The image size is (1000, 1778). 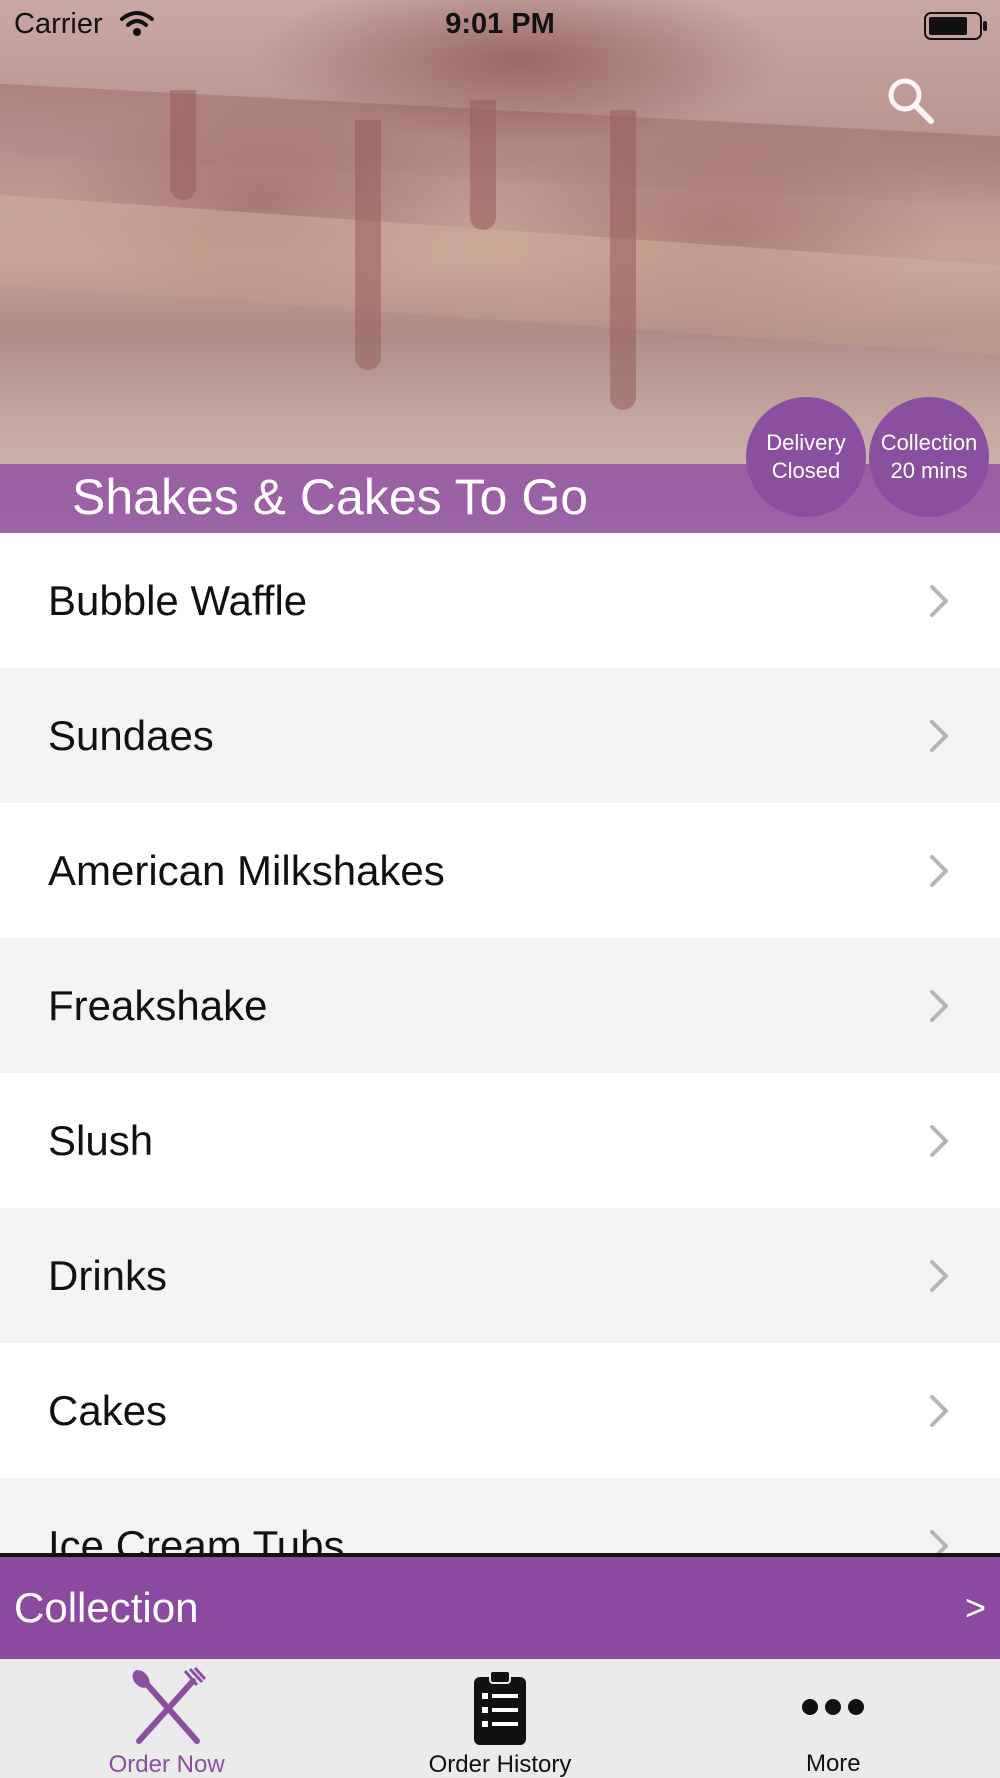 I want to click on menu-item-label: Slush, so click(x=101, y=1140).